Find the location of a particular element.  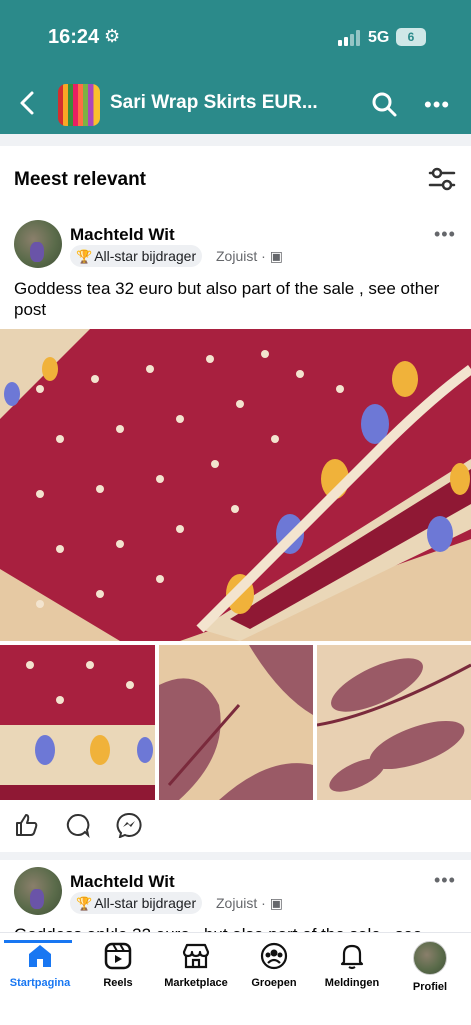

comment-icon is located at coordinates (78, 825).